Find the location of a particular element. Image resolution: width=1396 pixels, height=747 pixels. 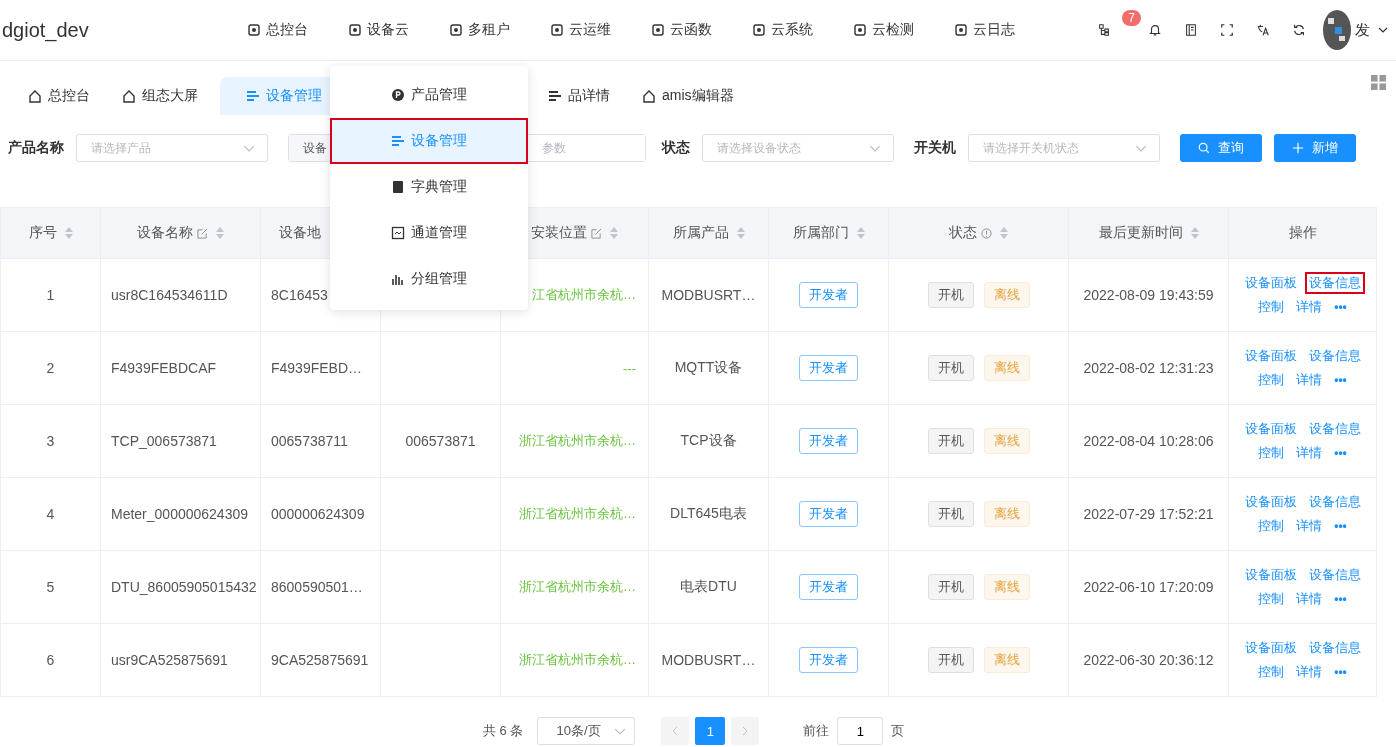

product-select: 请选择产品 is located at coordinates (172, 148).